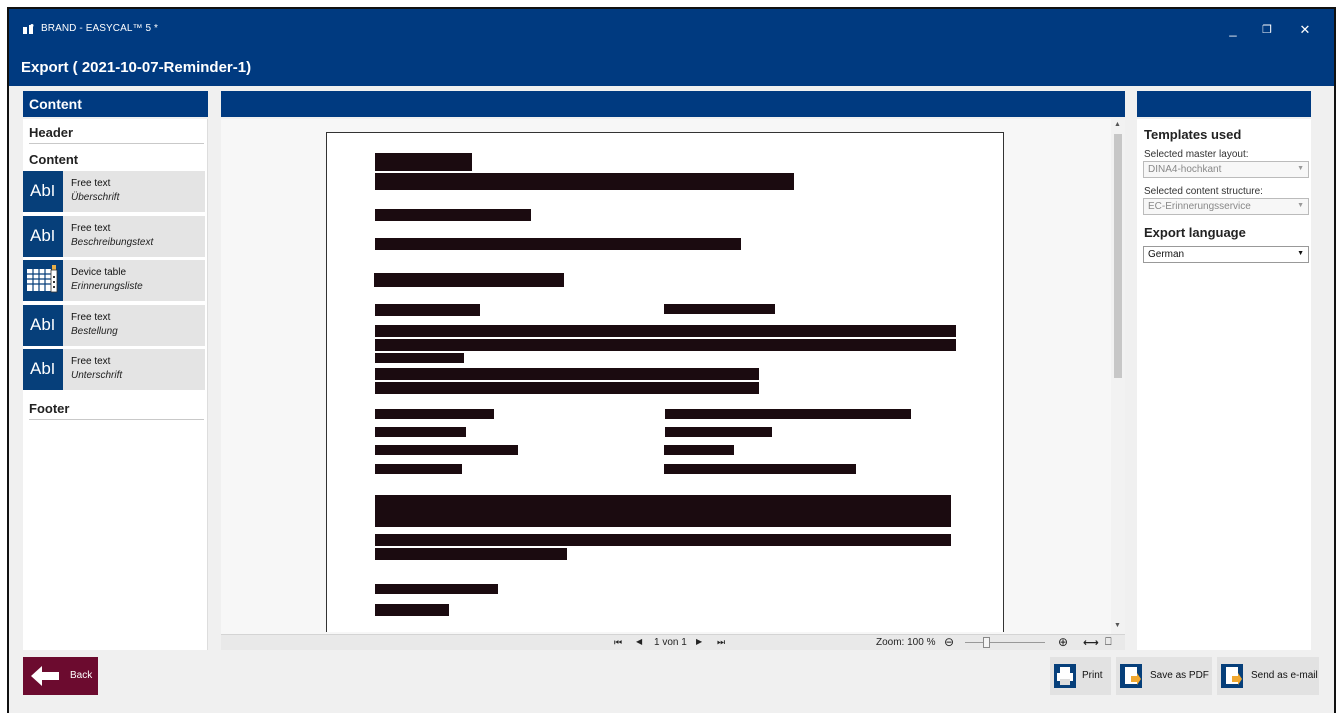 The image size is (1343, 713). Describe the element at coordinates (1108, 642) in the screenshot. I see `fit-page-icon: ⎕` at that location.